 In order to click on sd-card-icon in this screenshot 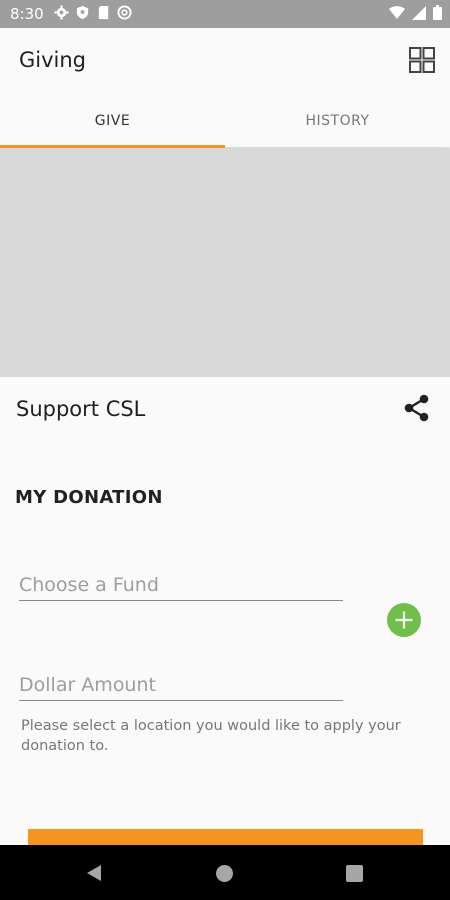, I will do `click(103, 12)`.